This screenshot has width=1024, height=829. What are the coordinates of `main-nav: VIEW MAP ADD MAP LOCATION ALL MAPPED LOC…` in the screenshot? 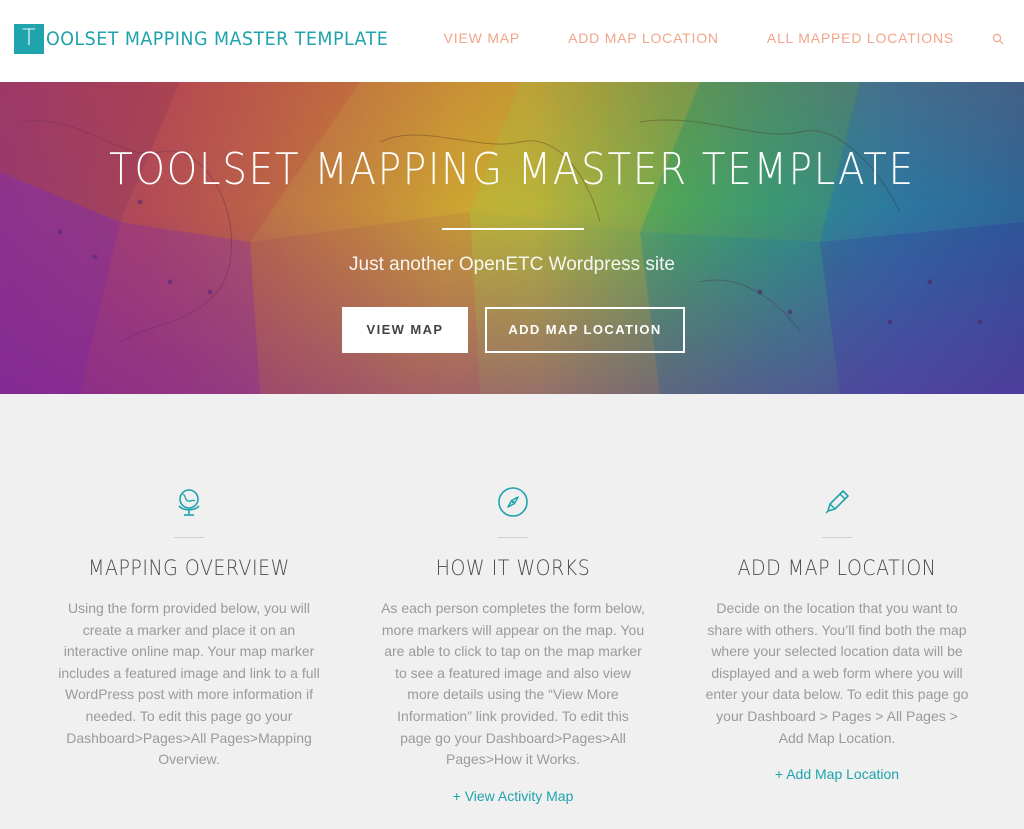 It's located at (700, 38).